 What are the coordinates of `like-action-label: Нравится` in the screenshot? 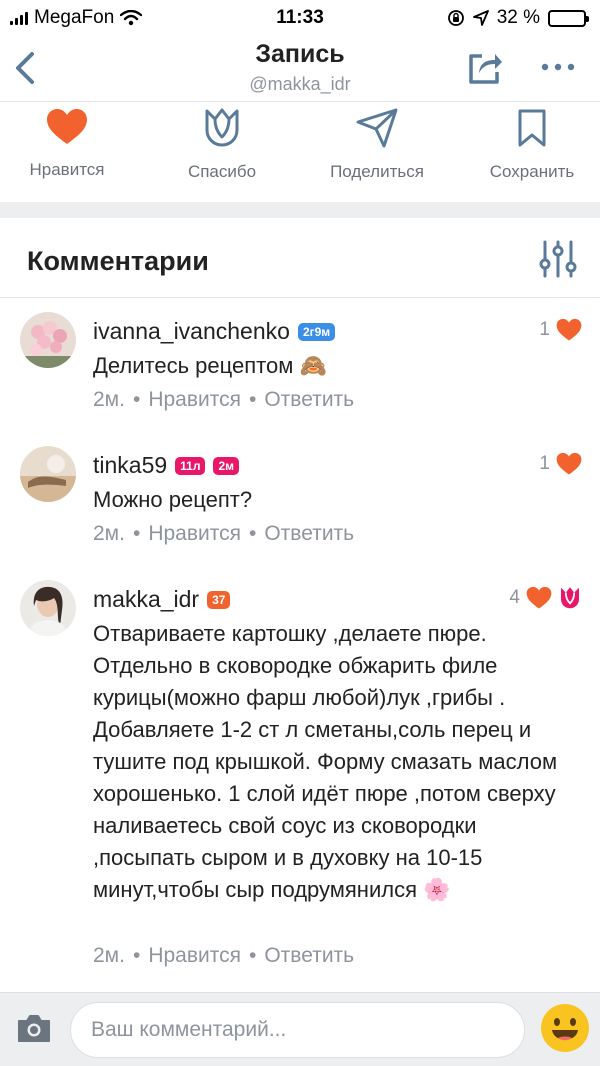 It's located at (67, 169).